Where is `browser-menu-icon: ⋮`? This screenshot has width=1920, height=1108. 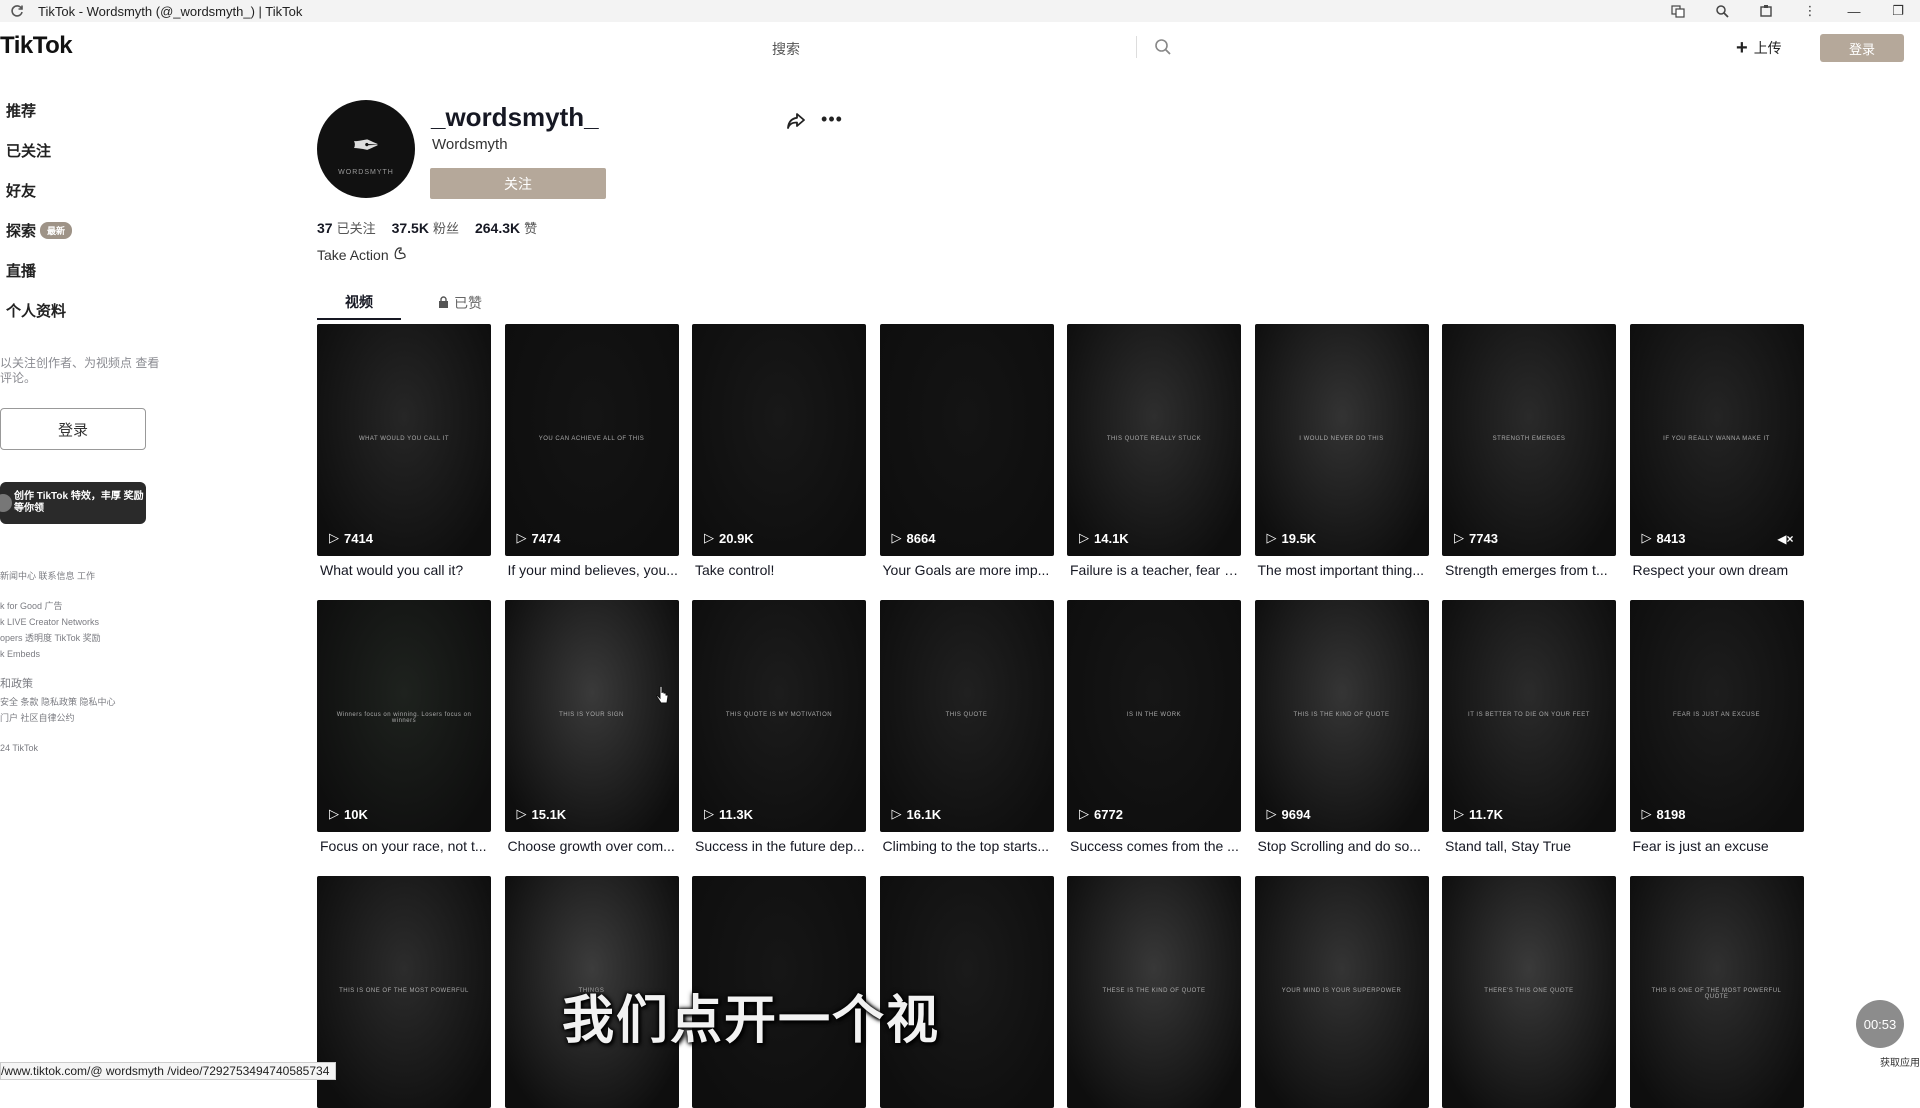 browser-menu-icon: ⋮ is located at coordinates (1810, 11).